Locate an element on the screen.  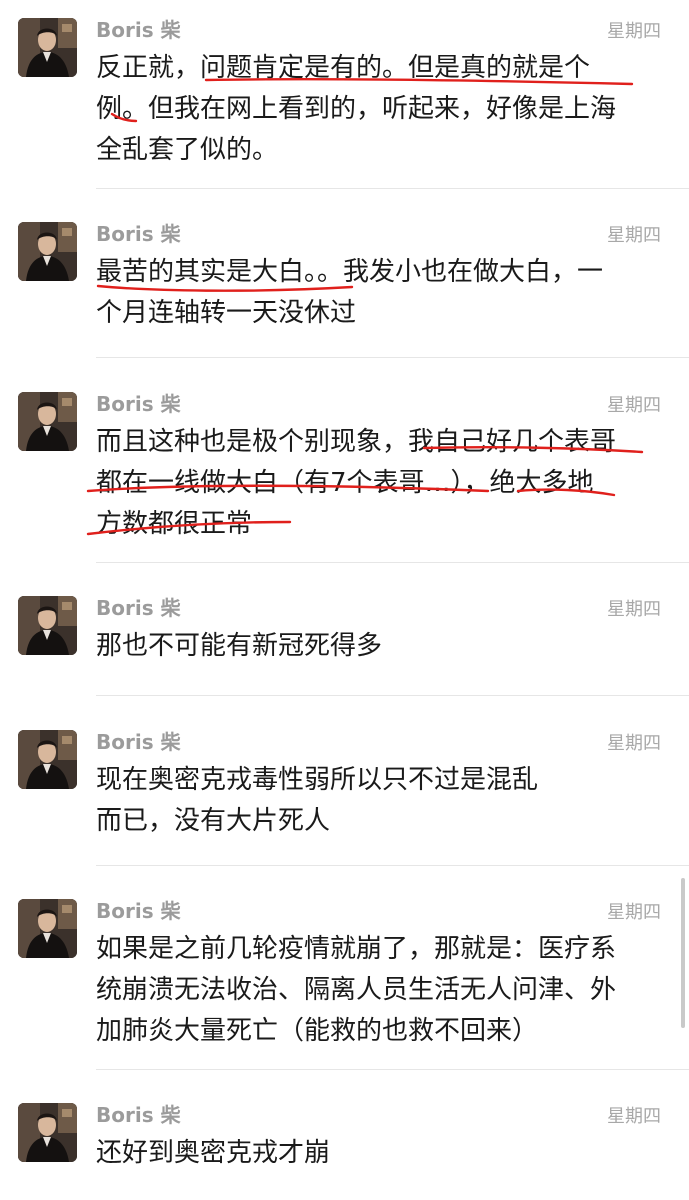
message-line: 而已，没有大片死人 is located at coordinates (213, 821).